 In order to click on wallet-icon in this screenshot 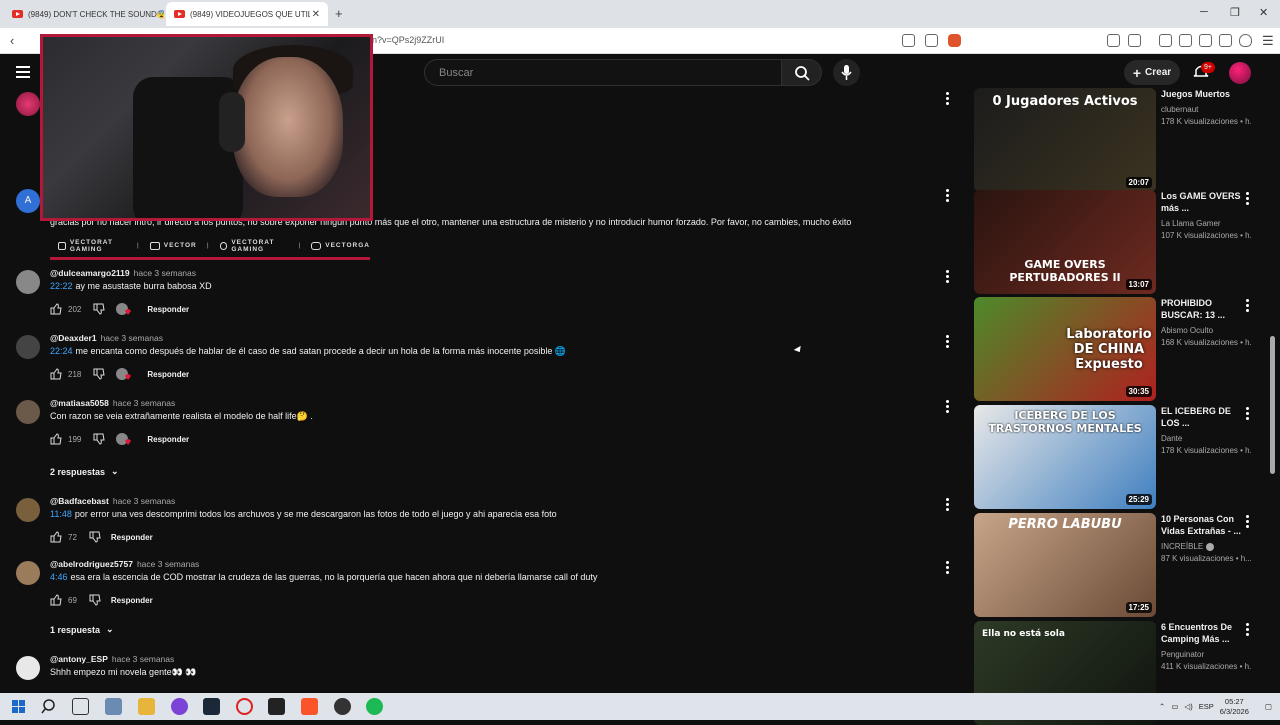, I will do `click(1134, 40)`.